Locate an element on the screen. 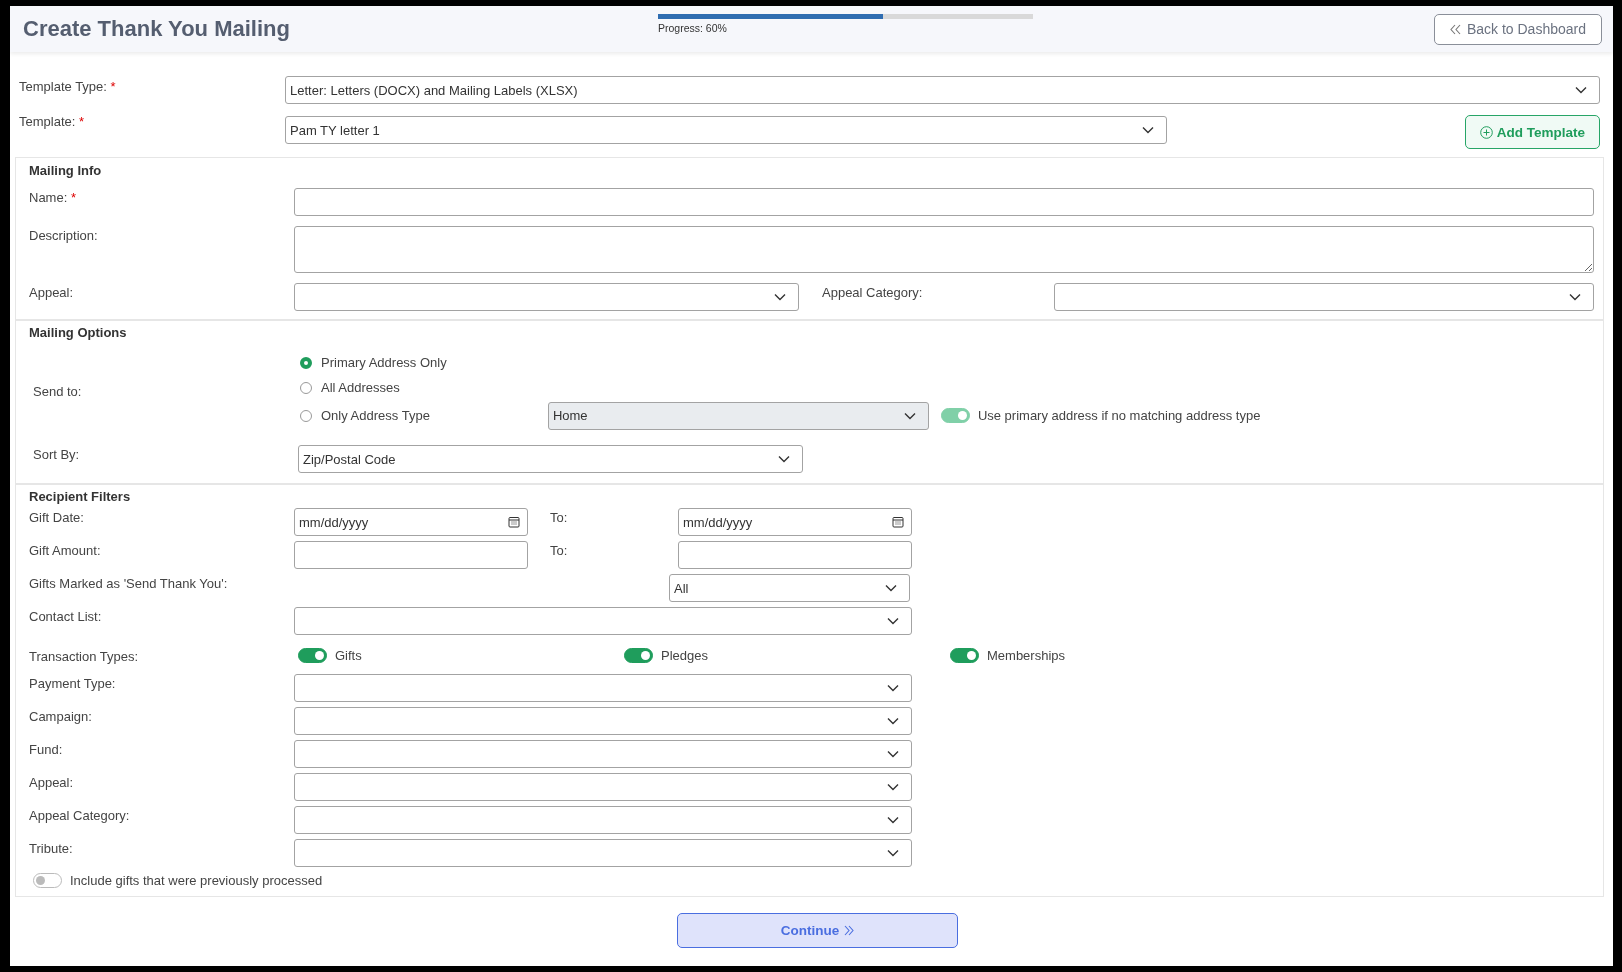 The height and width of the screenshot is (972, 1622). field-label: Name: * is located at coordinates (53, 197).